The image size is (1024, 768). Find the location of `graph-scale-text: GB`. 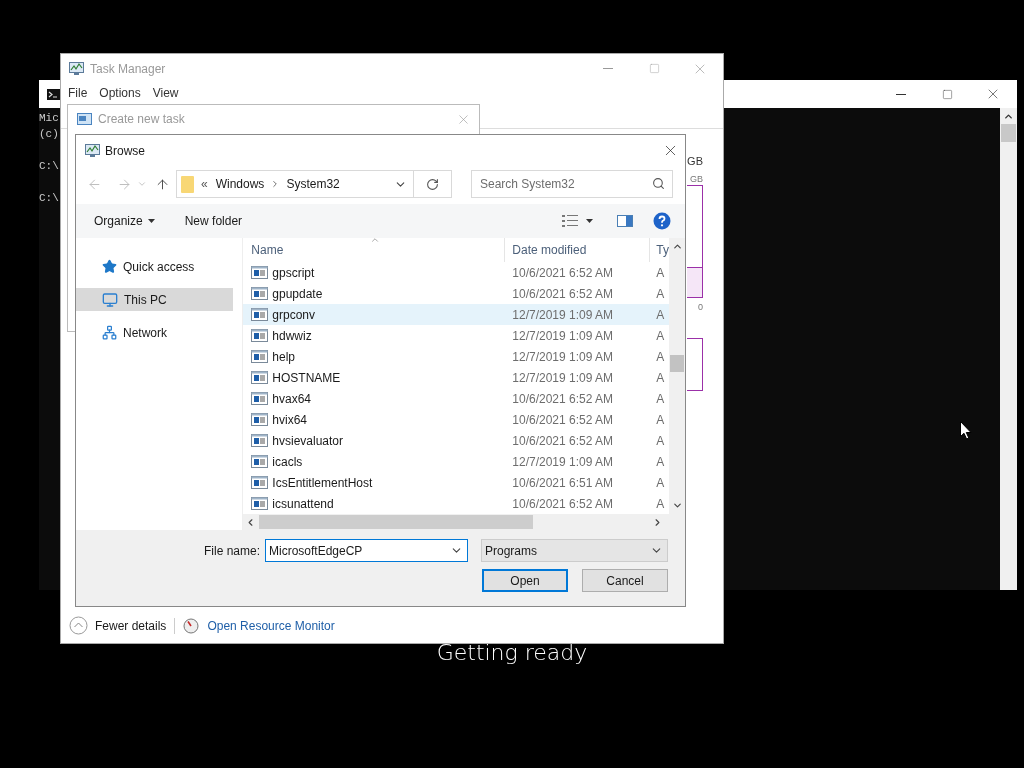

graph-scale-text: GB is located at coordinates (696, 179).